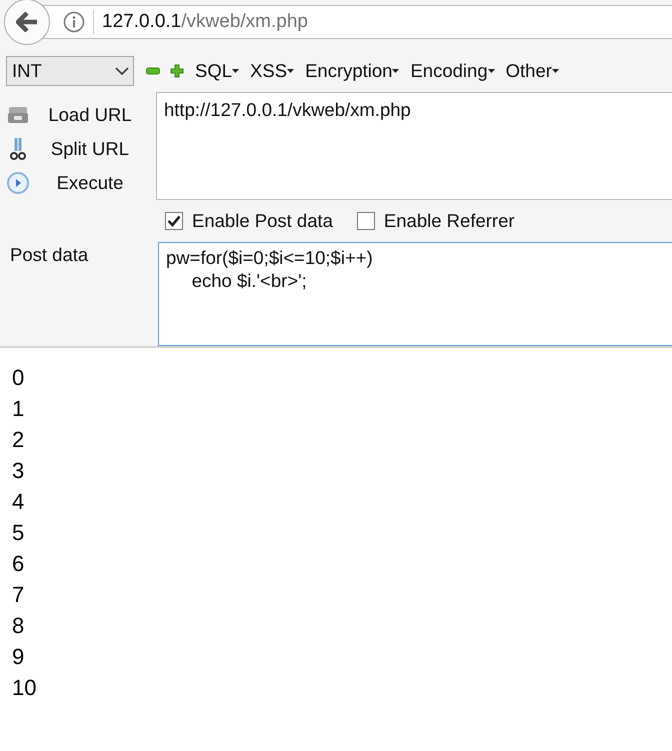 The width and height of the screenshot is (672, 751). Describe the element at coordinates (153, 71) in the screenshot. I see `minus-icon` at that location.